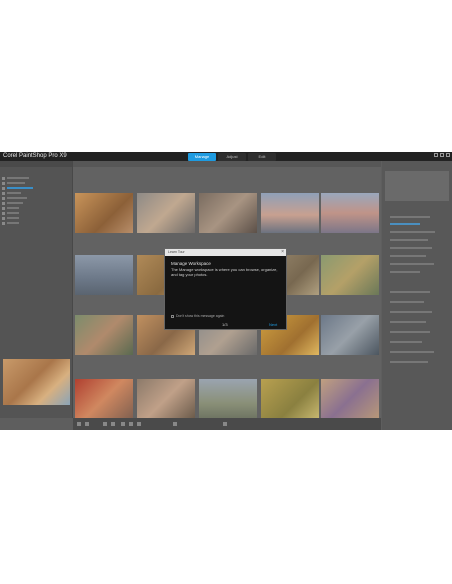 This screenshot has height=584, width=452. I want to click on dialog-title: Learn Tour, so click(176, 252).